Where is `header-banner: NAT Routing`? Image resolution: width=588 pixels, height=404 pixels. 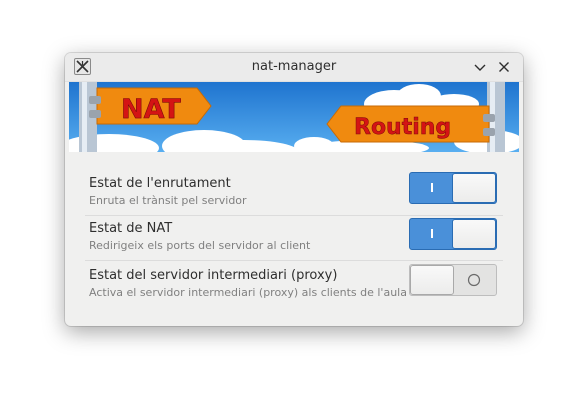 header-banner: NAT Routing is located at coordinates (294, 117).